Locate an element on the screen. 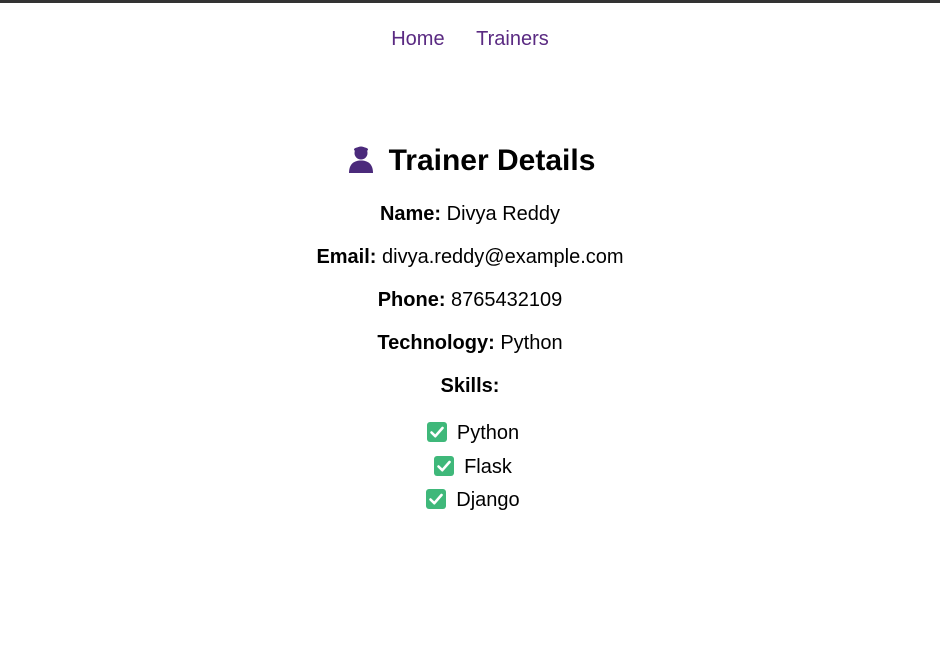  phone-value: 8765432109 is located at coordinates (507, 300).